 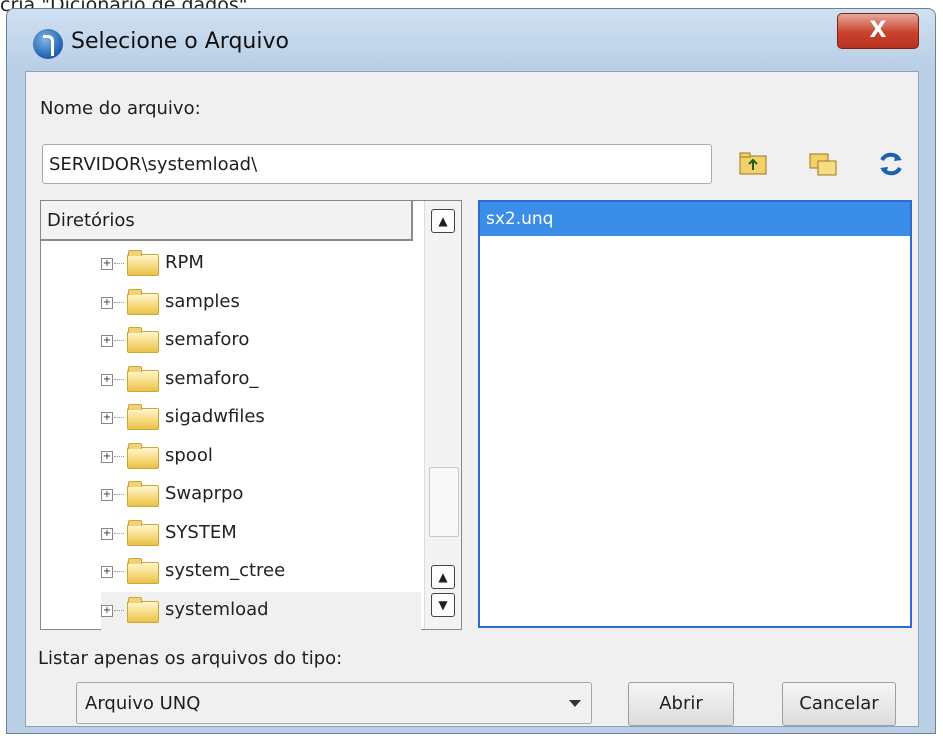 I want to click on folder-up-icon, so click(x=753, y=164).